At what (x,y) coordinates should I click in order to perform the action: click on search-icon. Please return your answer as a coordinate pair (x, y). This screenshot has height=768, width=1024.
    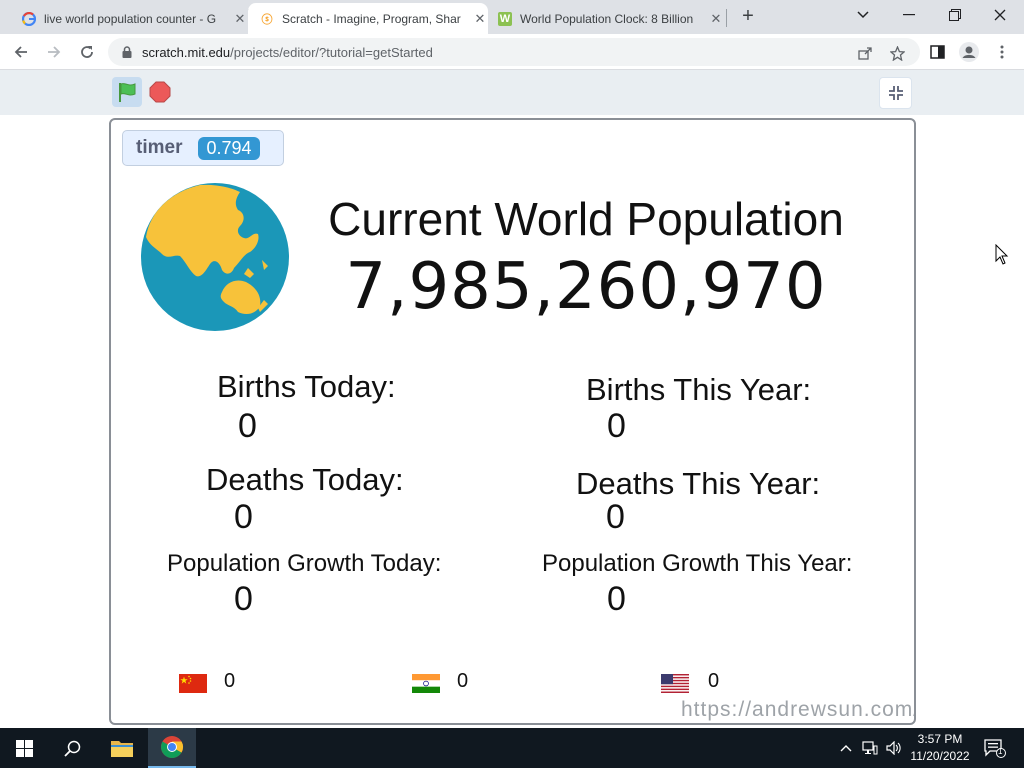
    Looking at the image, I should click on (71, 748).